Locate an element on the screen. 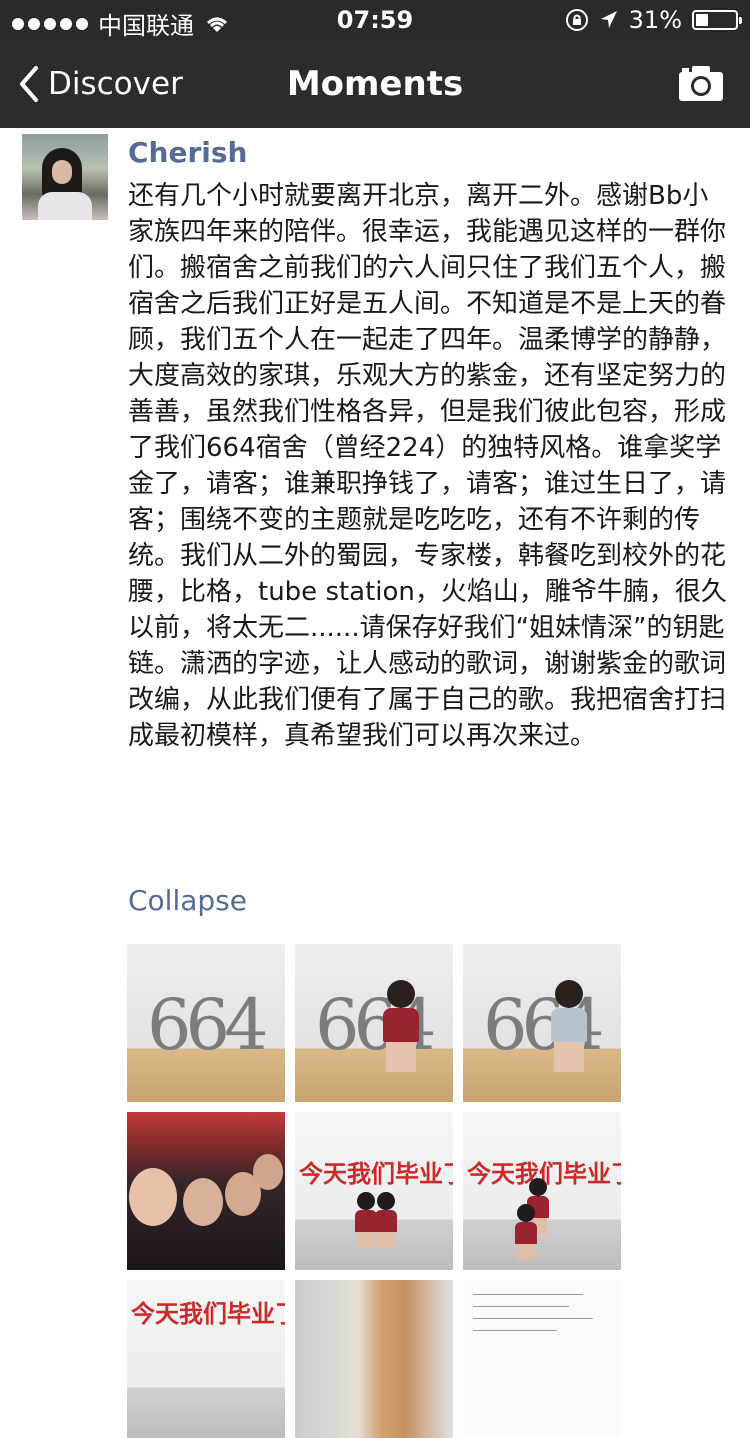  camera-button is located at coordinates (701, 85).